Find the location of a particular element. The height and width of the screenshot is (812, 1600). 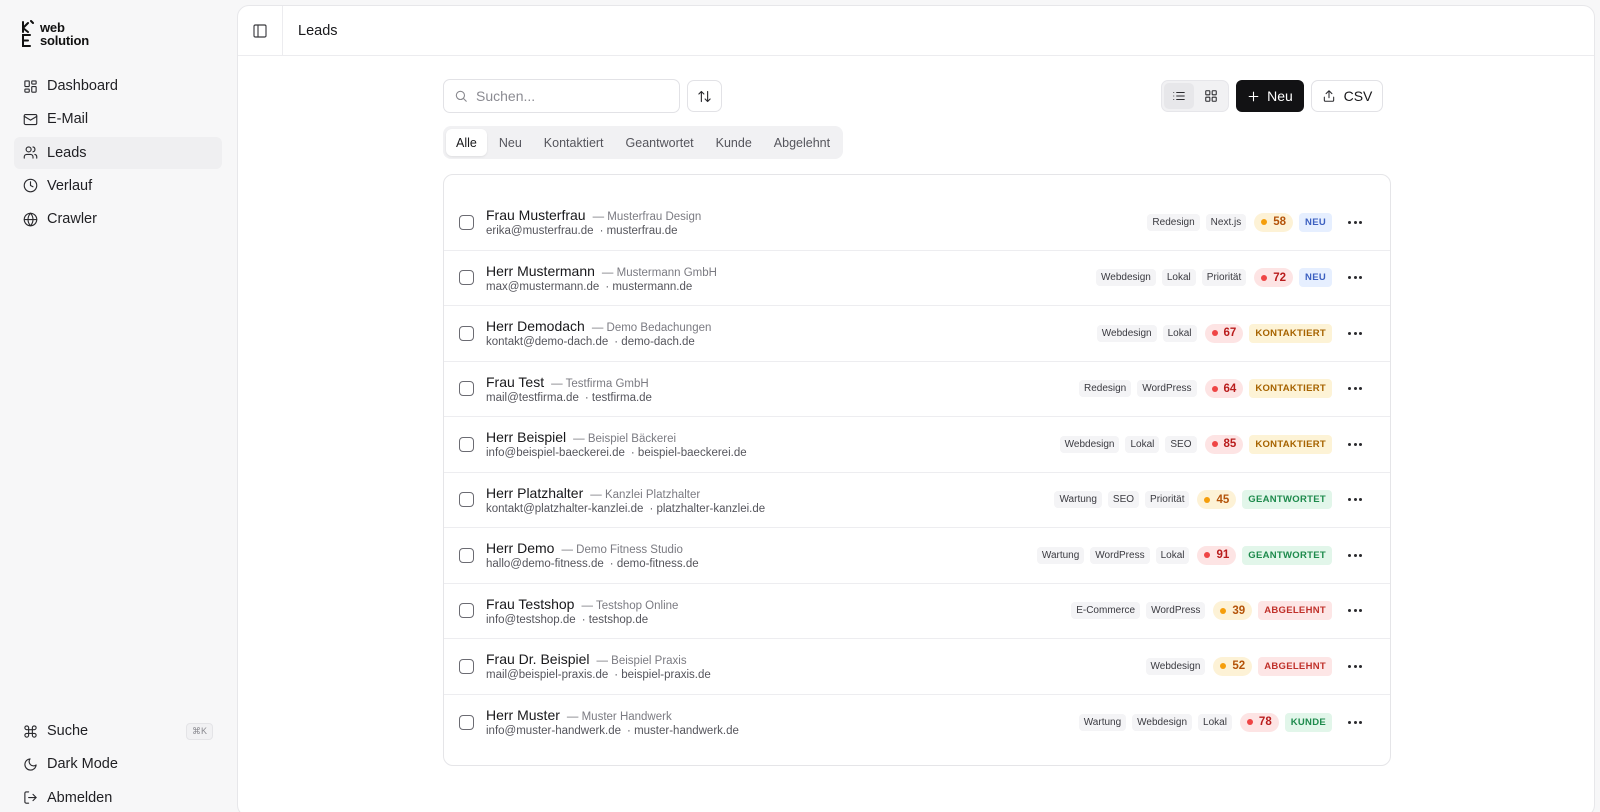

lead-name: Herr Mustermann is located at coordinates (540, 271).